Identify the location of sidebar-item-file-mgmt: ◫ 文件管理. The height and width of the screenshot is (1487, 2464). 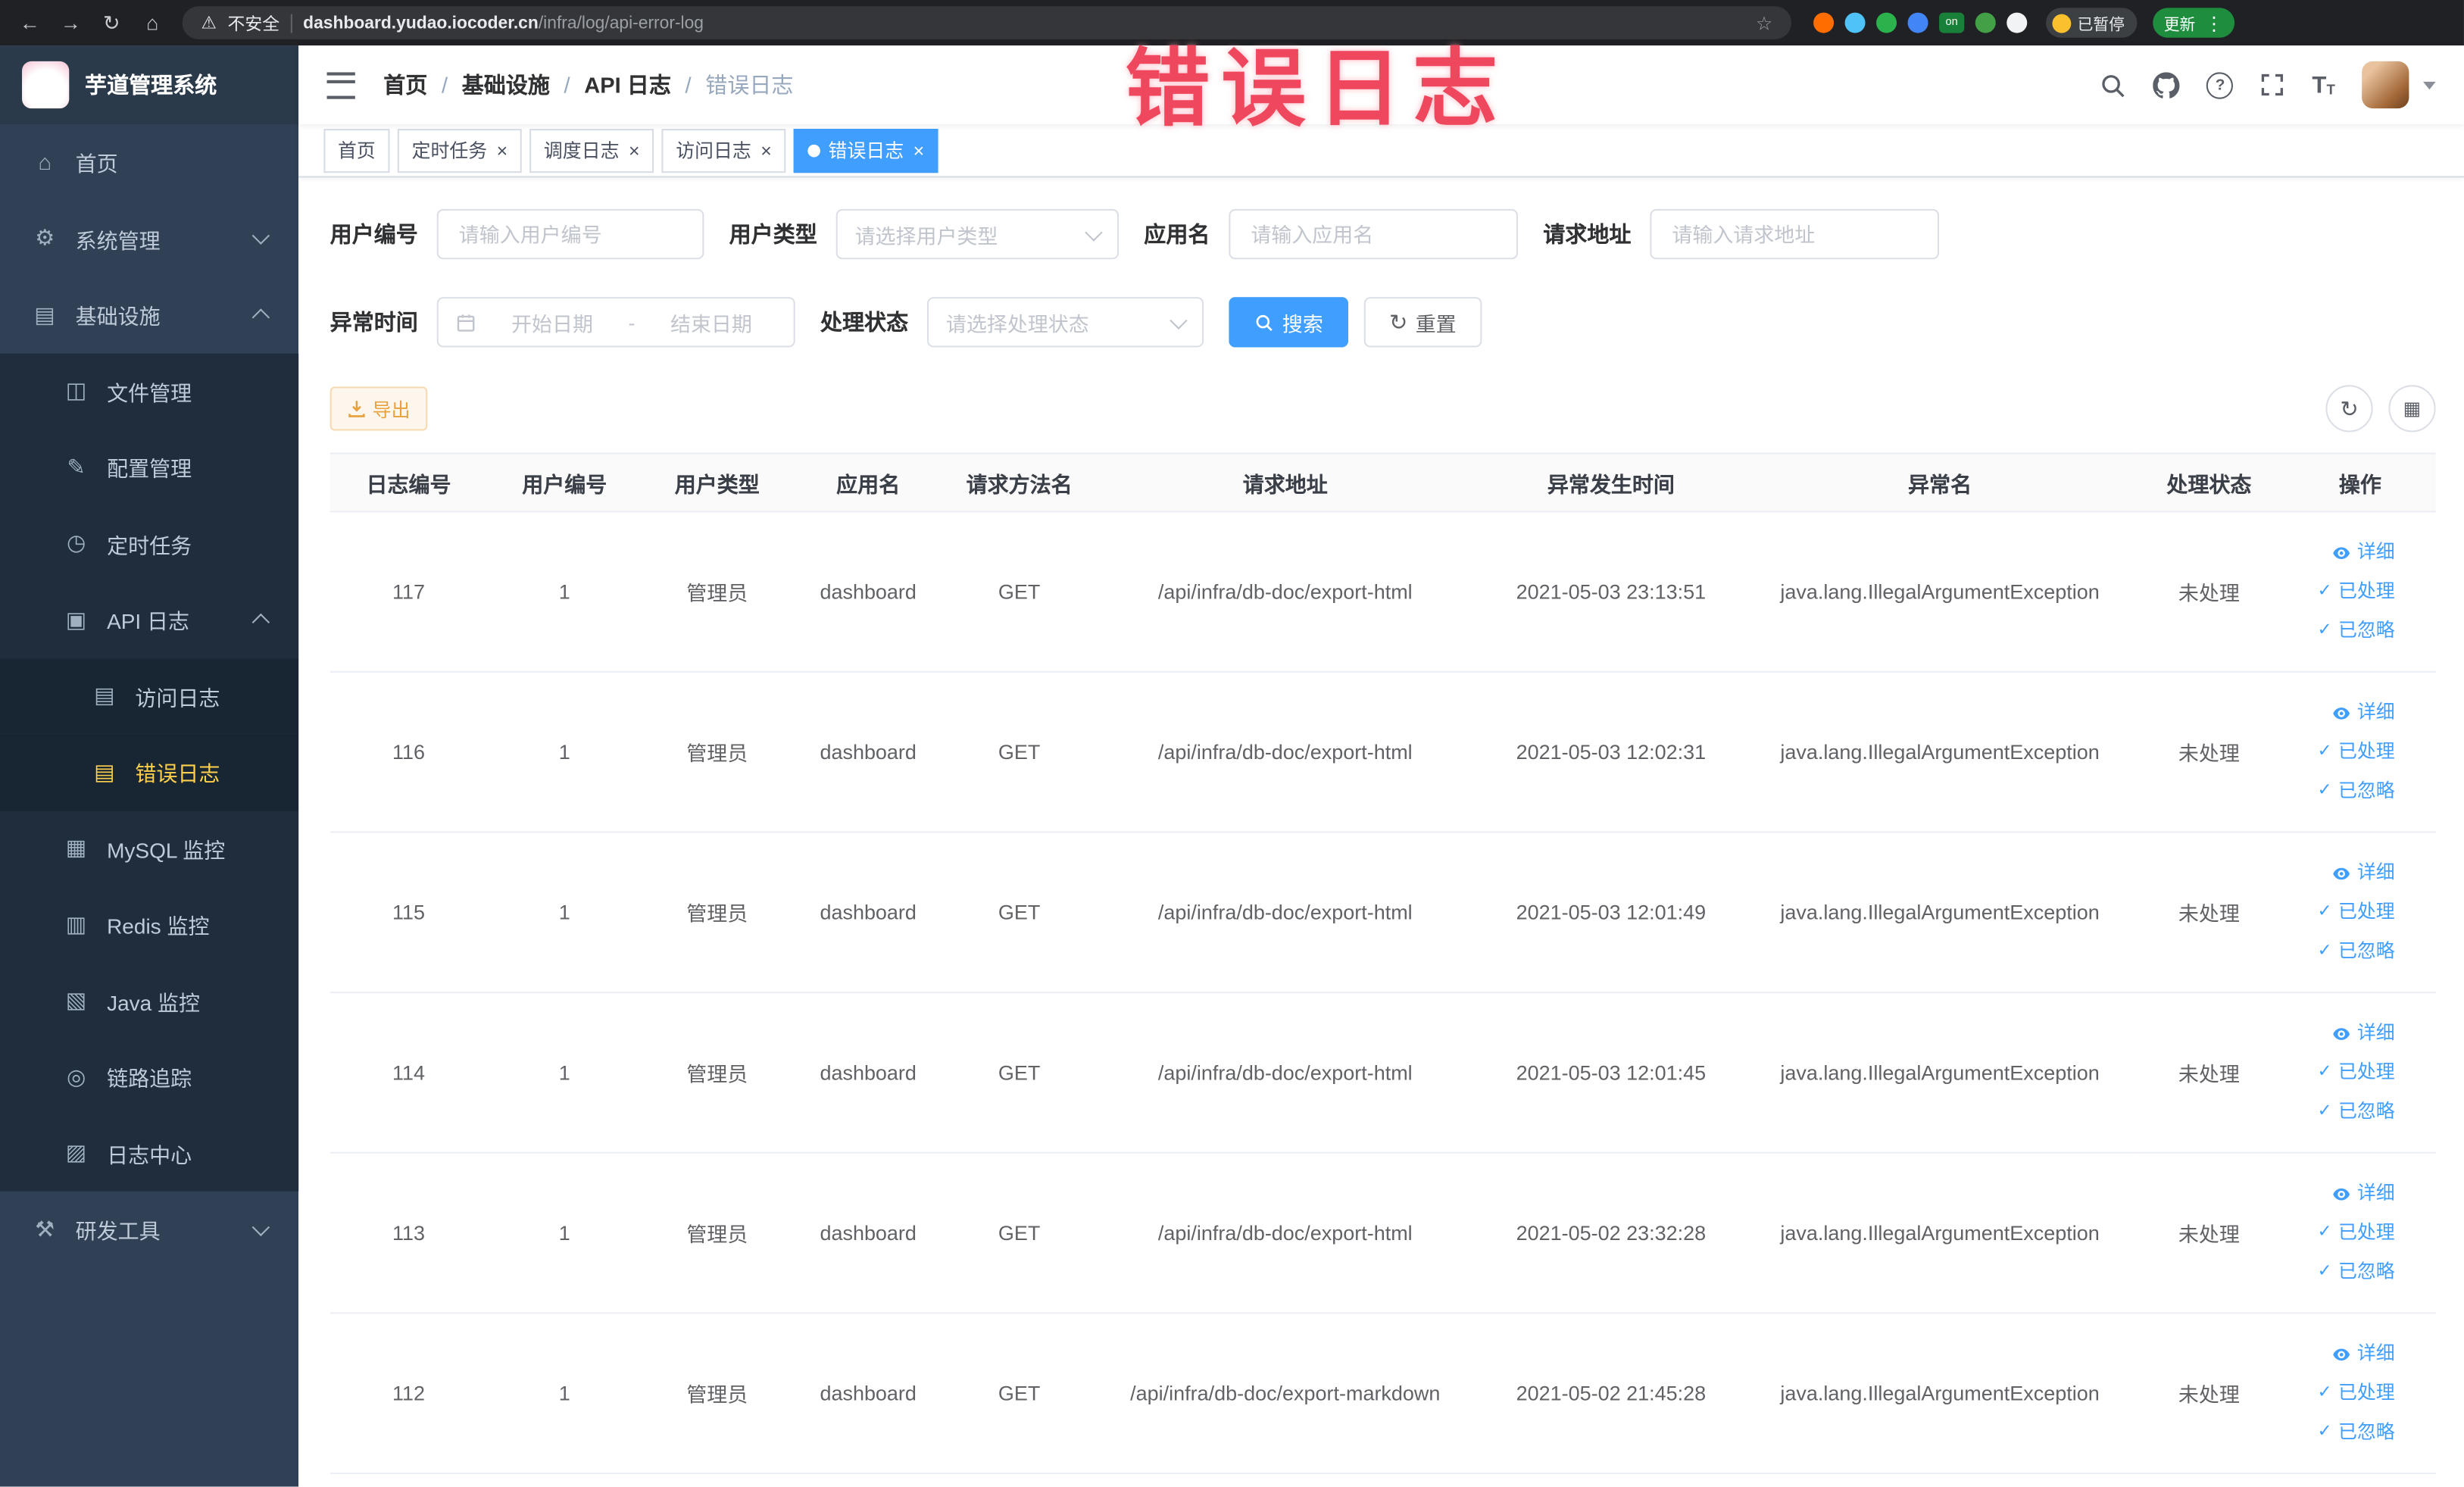
(149, 391).